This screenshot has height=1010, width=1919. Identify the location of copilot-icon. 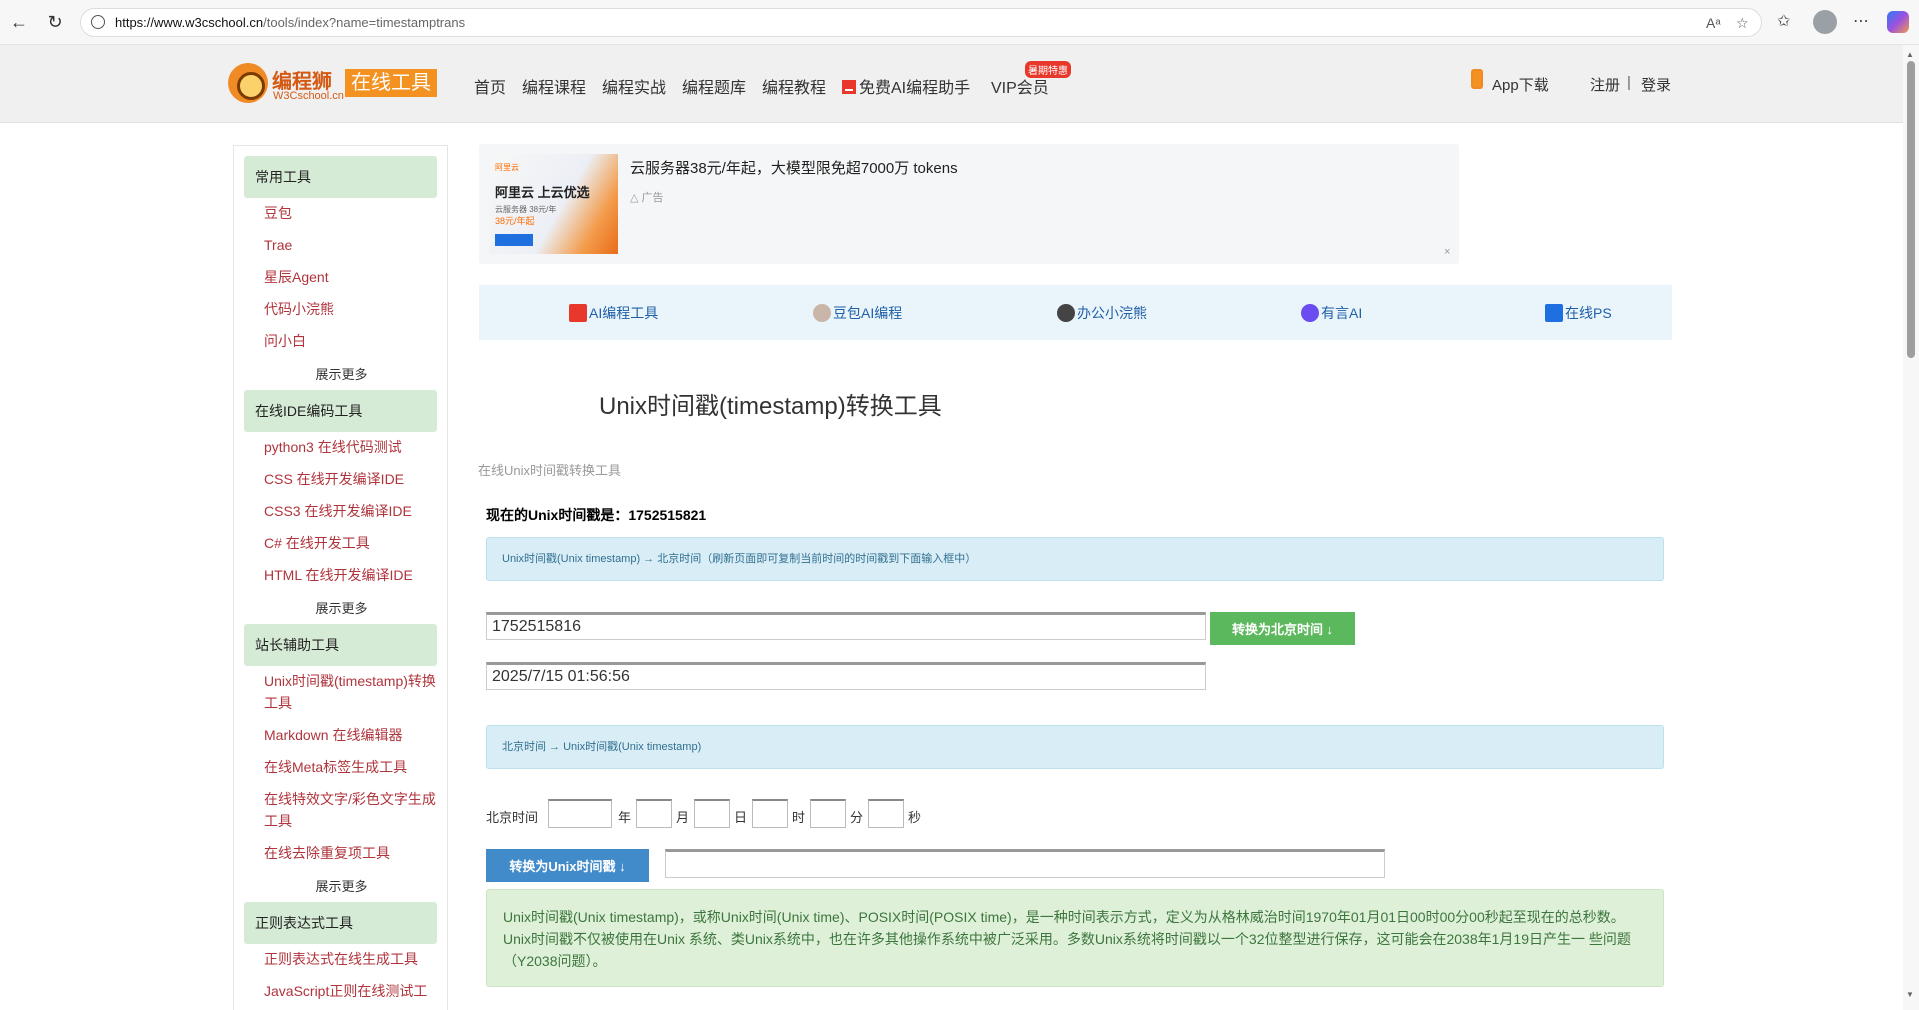
(1898, 22).